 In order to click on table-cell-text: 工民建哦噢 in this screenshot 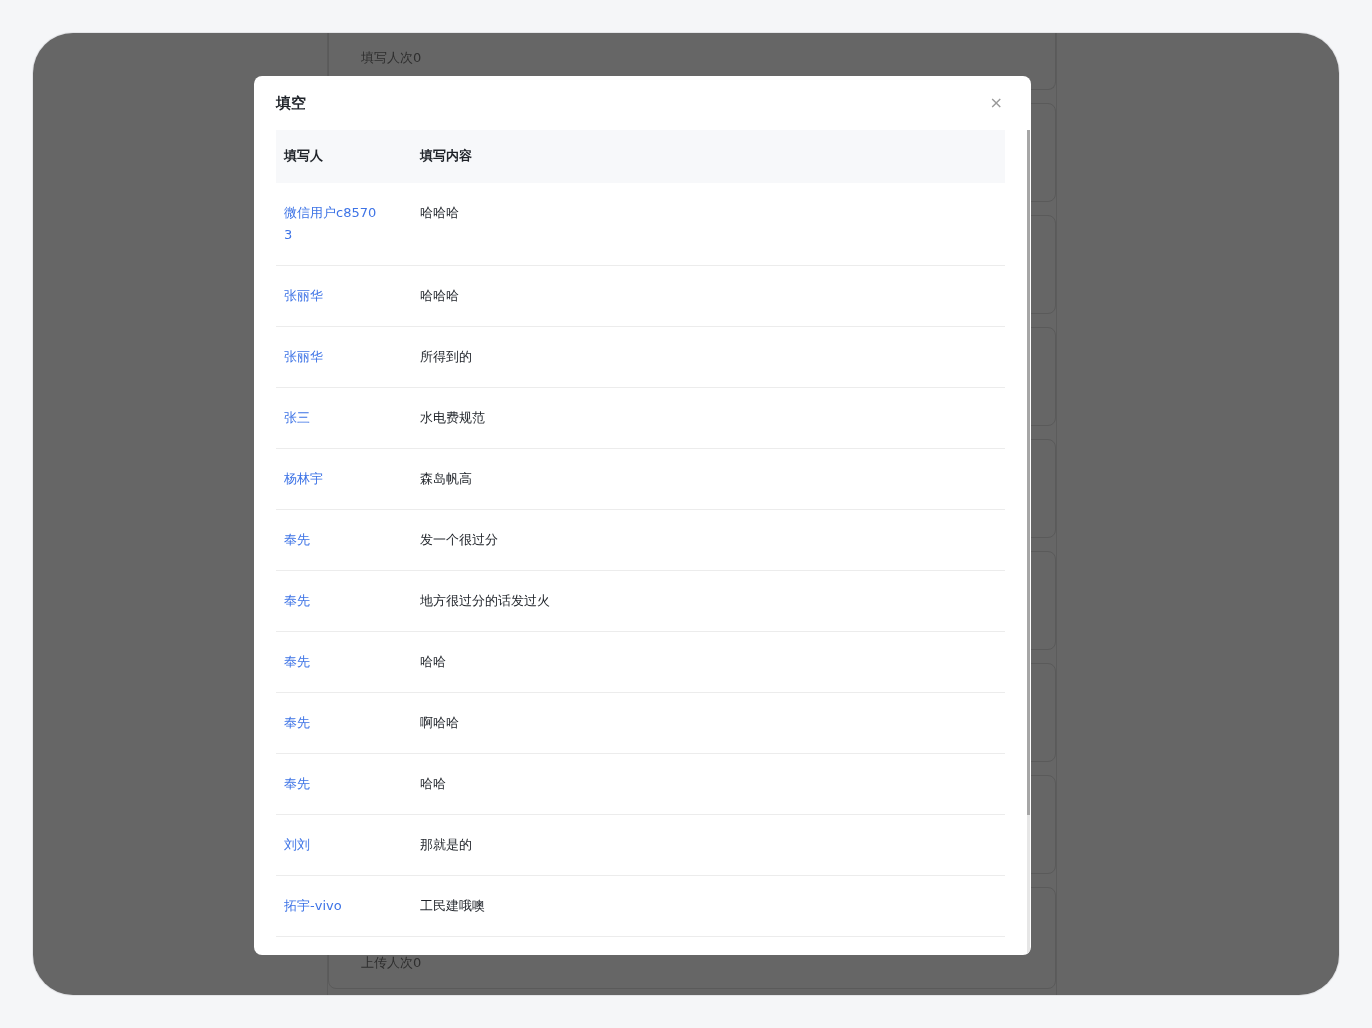, I will do `click(452, 906)`.